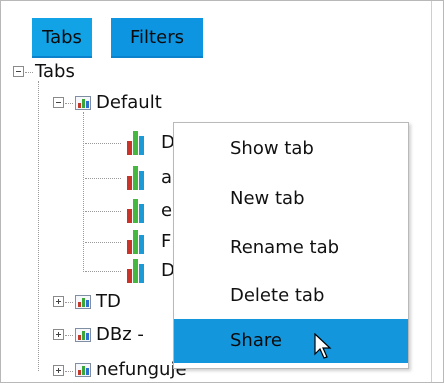 The height and width of the screenshot is (383, 444). What do you see at coordinates (431, 191) in the screenshot?
I see `panel-divider` at bounding box center [431, 191].